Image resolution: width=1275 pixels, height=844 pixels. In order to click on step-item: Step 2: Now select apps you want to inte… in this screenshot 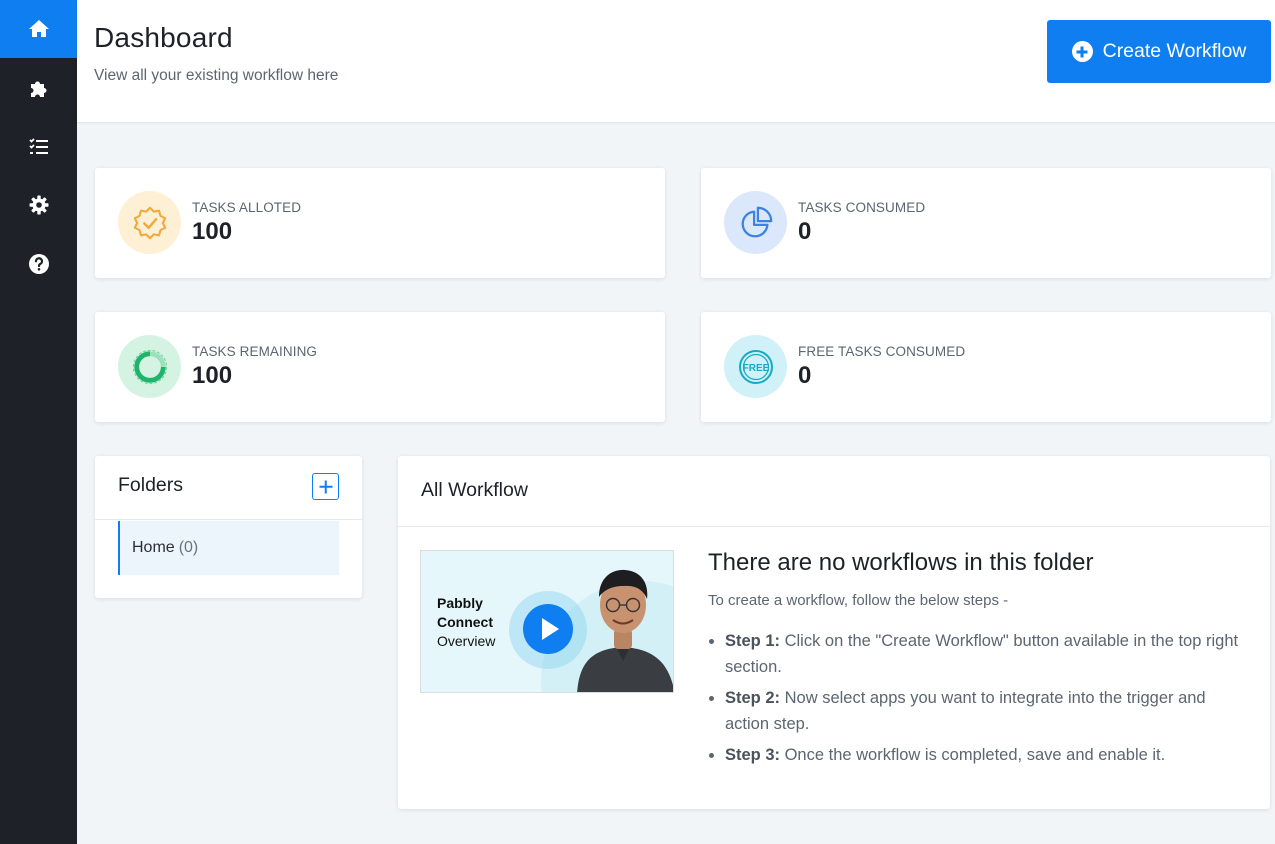, I will do `click(978, 711)`.